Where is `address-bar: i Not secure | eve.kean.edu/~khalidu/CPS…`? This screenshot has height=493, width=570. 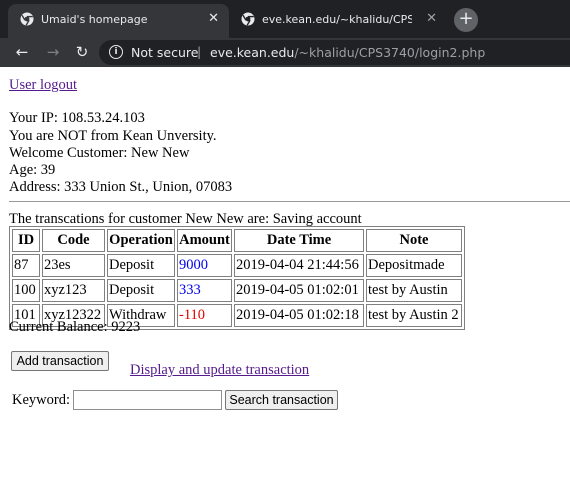 address-bar: i Not secure | eve.kean.edu/~khalidu/CPS… is located at coordinates (334, 52).